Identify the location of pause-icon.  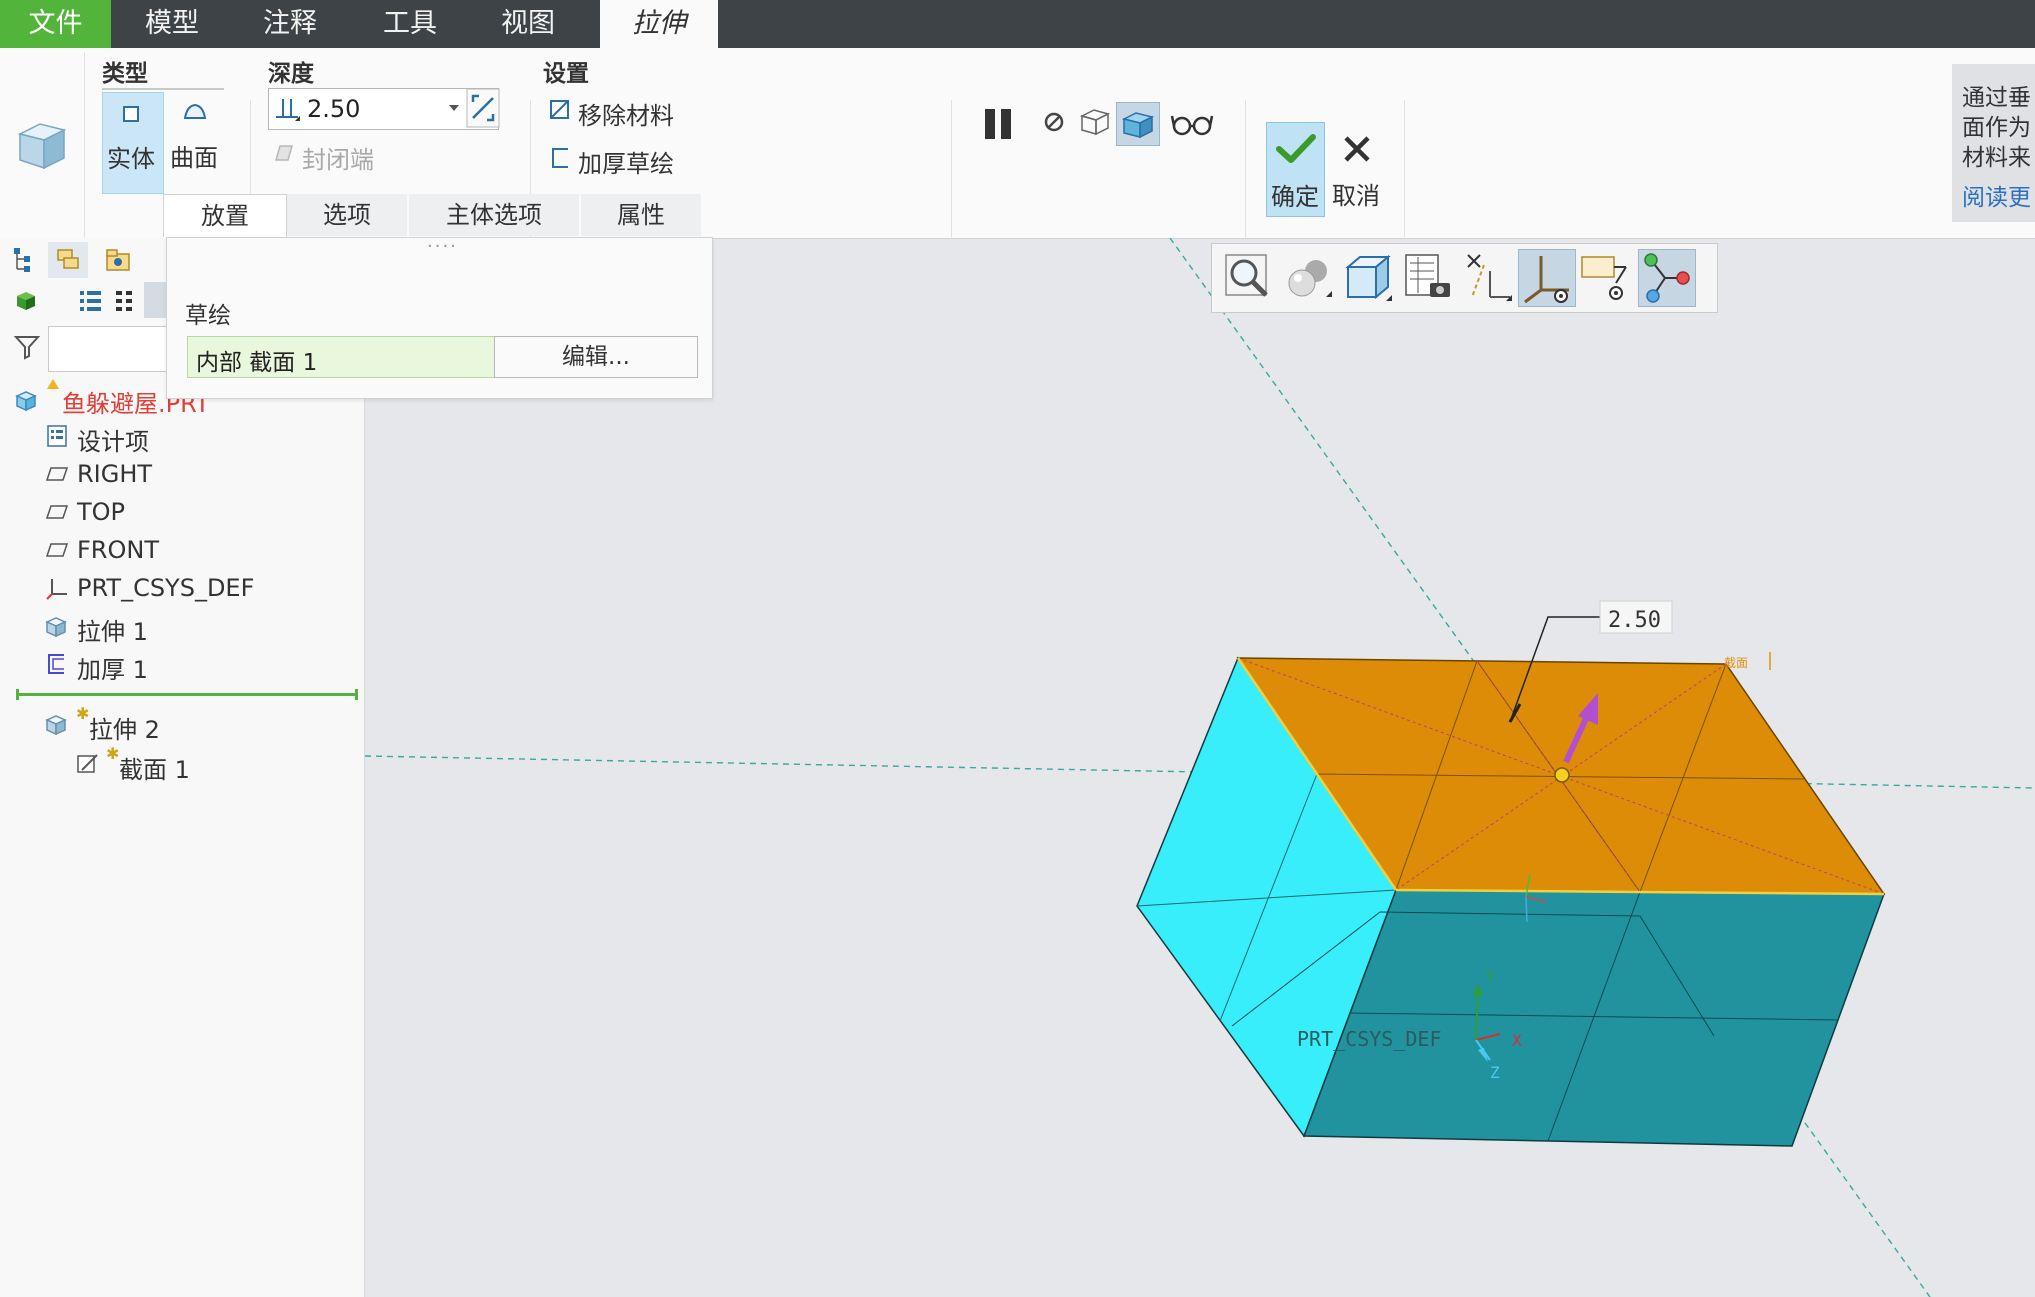
(1000, 123).